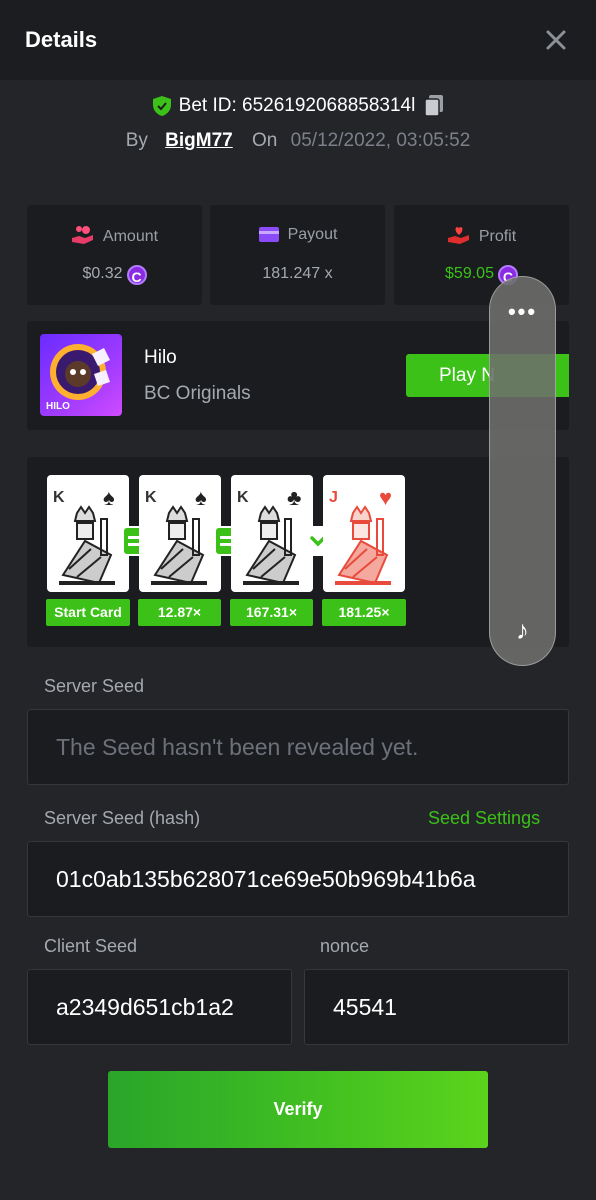  I want to click on music-note-icon: ♪, so click(522, 630).